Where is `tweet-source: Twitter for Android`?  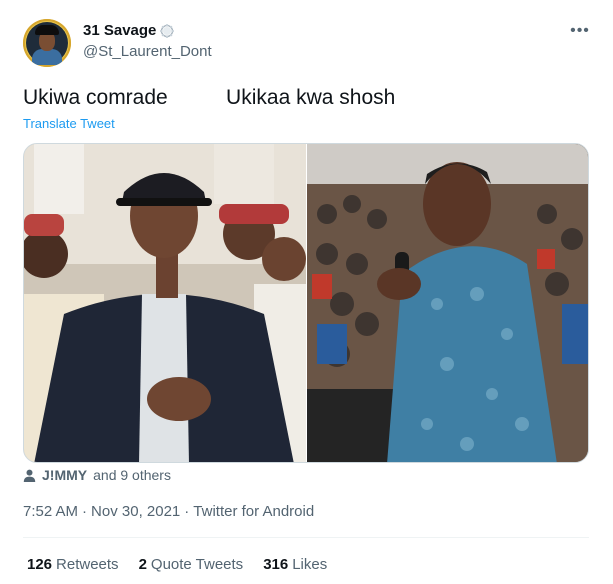
tweet-source: Twitter for Android is located at coordinates (253, 511).